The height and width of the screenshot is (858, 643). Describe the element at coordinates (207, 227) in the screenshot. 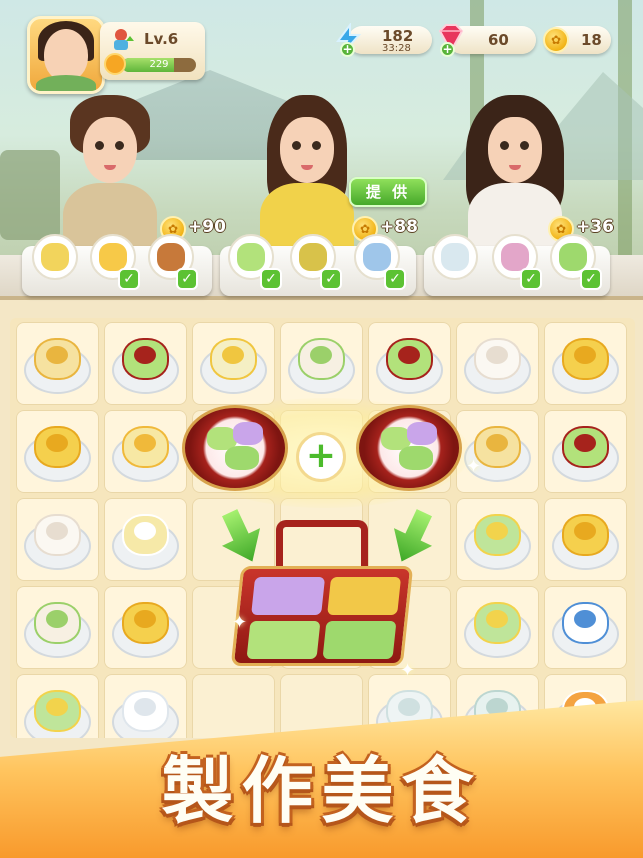

I see `reward-value: +90` at that location.